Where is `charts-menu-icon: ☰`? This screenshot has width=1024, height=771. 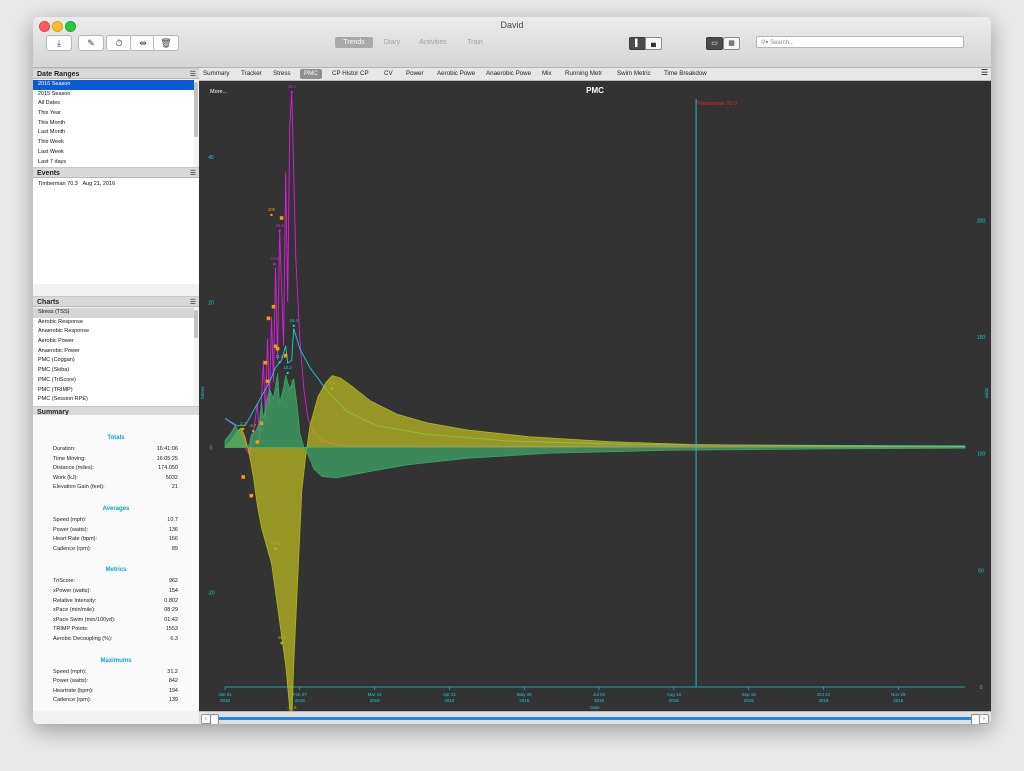
charts-menu-icon: ☰ is located at coordinates (193, 302).